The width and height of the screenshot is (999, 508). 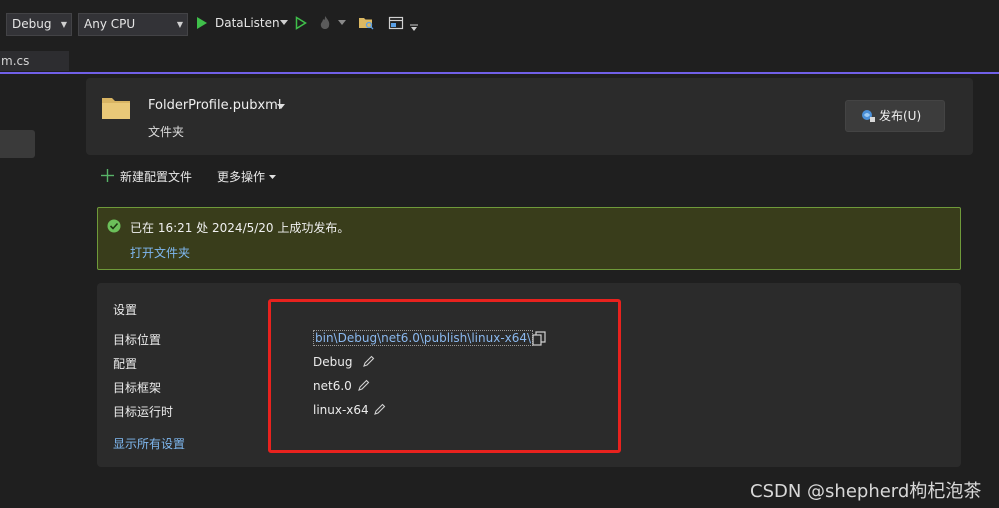 I want to click on accent-line, so click(x=499, y=73).